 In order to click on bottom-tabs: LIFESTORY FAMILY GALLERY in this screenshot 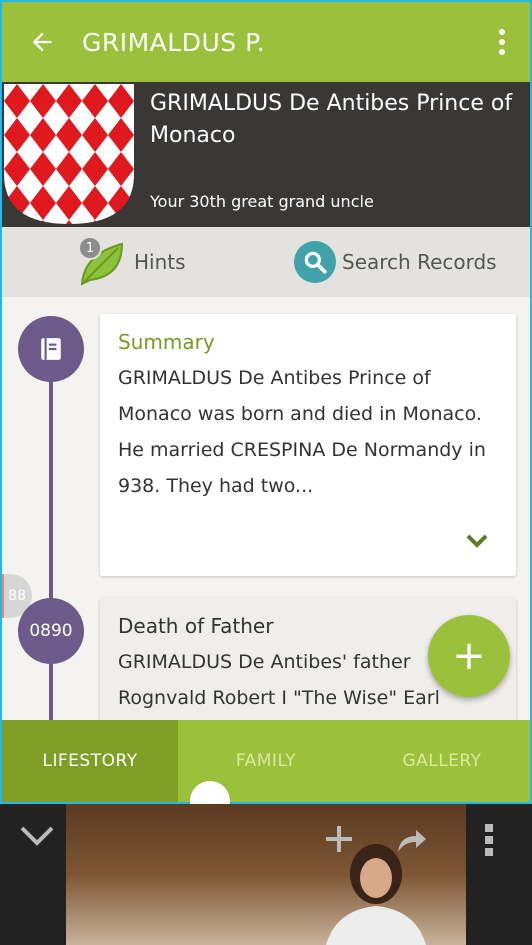, I will do `click(266, 761)`.